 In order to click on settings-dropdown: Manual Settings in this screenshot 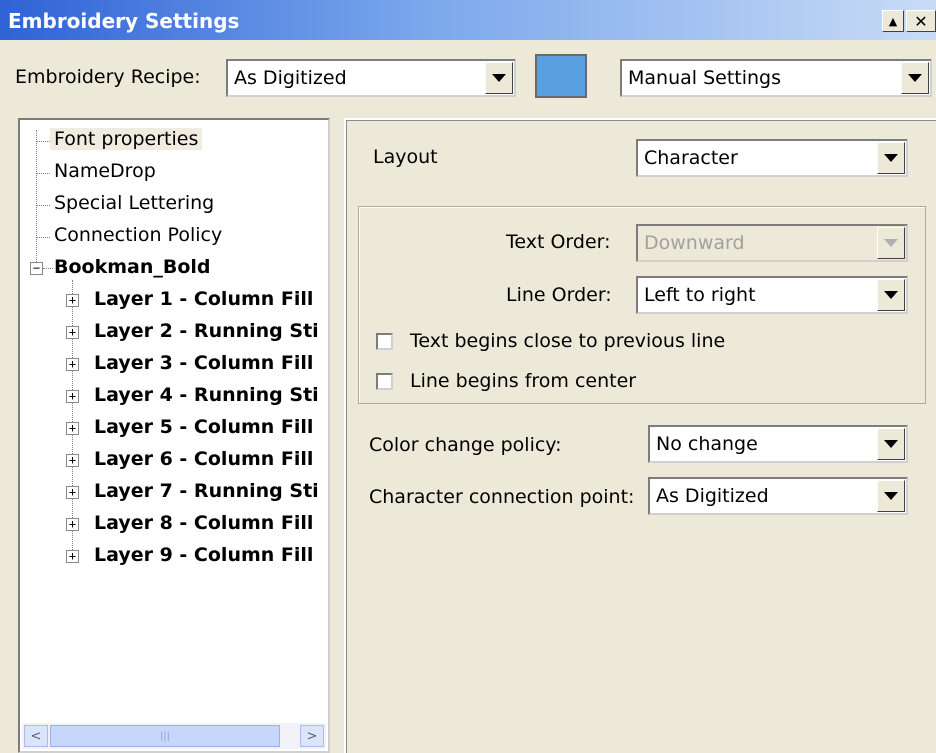, I will do `click(776, 78)`.